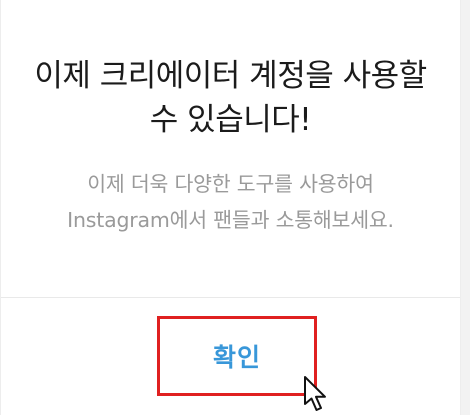  I want to click on dialog-divider, so click(230, 297).